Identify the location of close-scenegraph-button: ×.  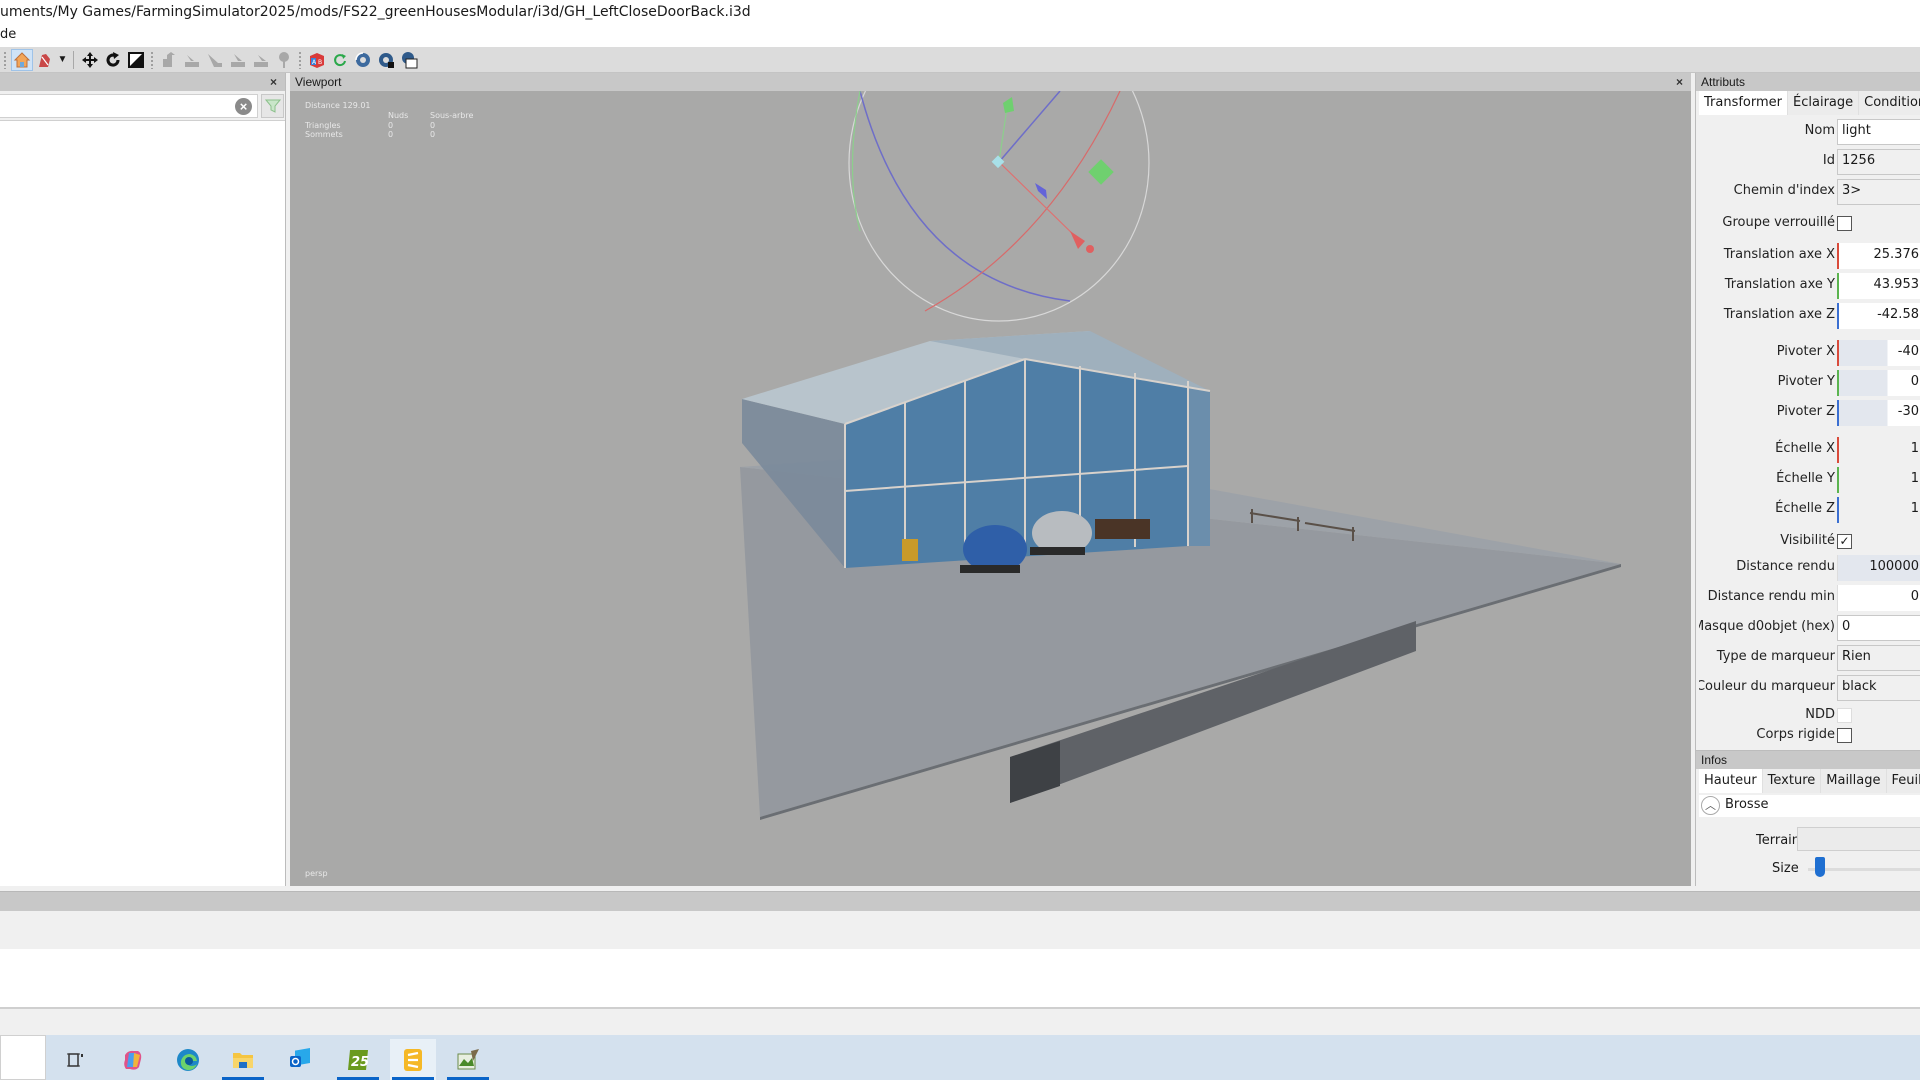
(273, 82).